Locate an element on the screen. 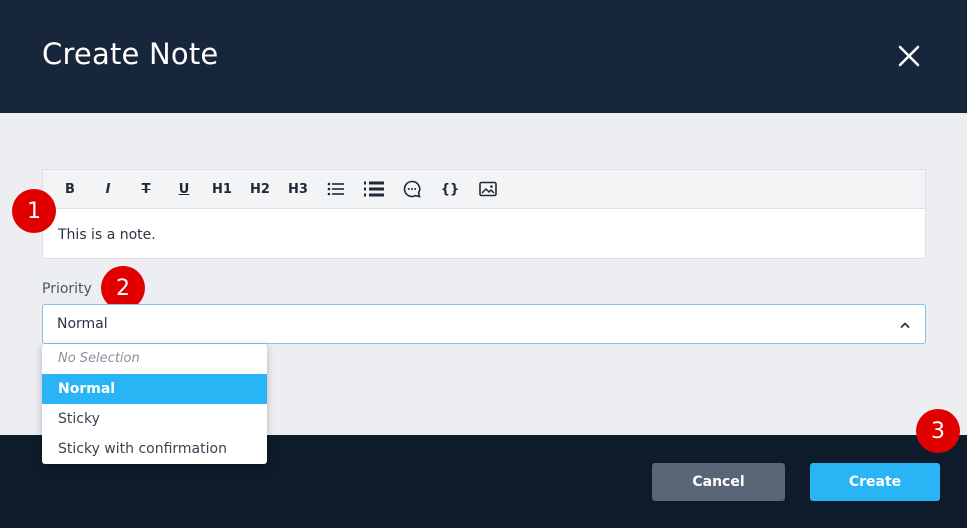  priority-label: Priority is located at coordinates (67, 289).